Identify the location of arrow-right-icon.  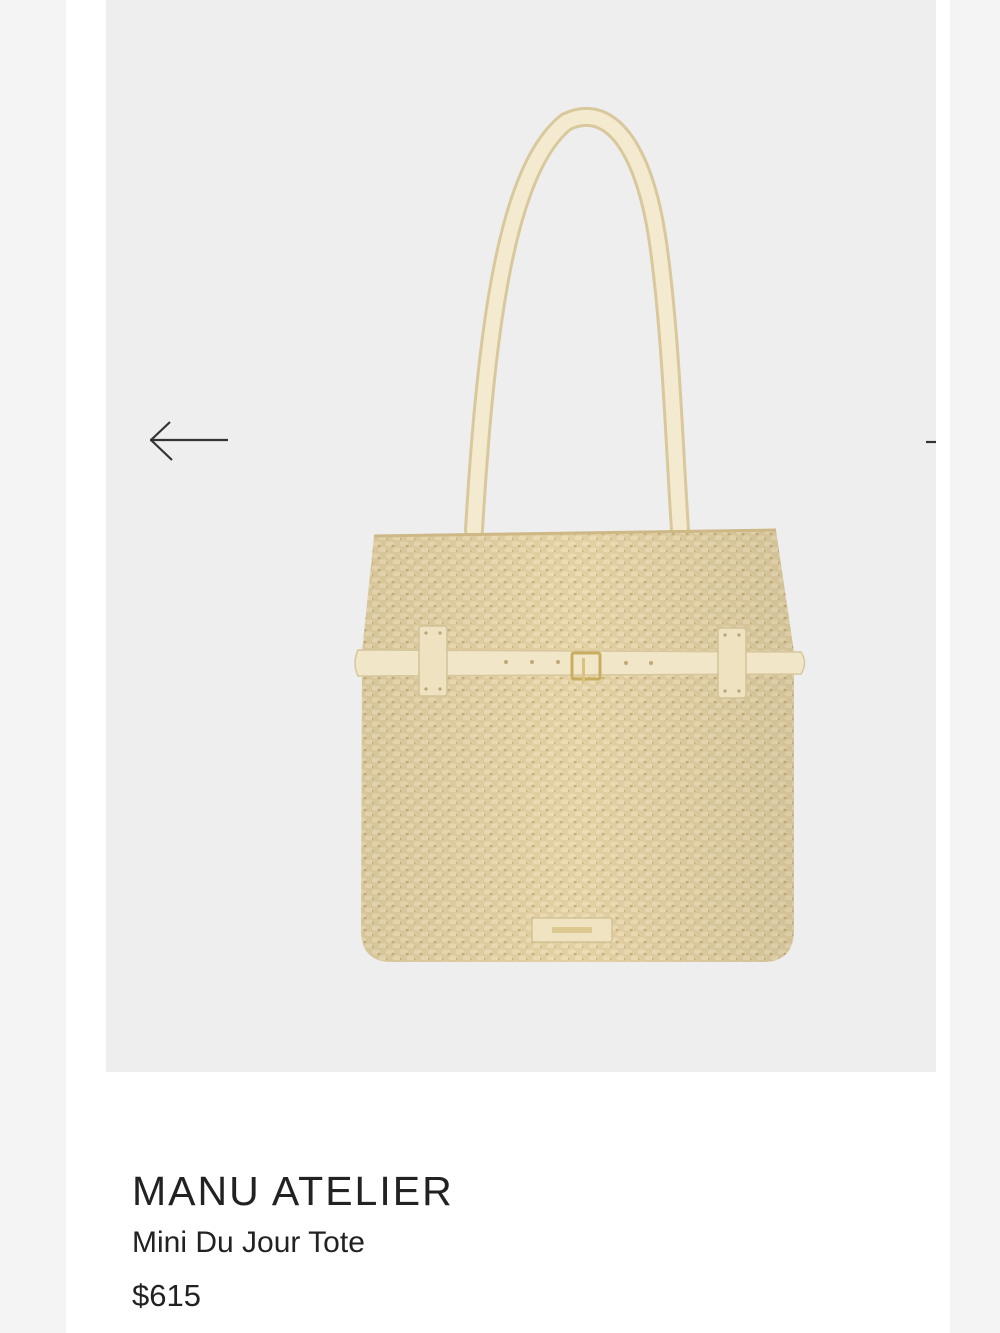
(931, 442).